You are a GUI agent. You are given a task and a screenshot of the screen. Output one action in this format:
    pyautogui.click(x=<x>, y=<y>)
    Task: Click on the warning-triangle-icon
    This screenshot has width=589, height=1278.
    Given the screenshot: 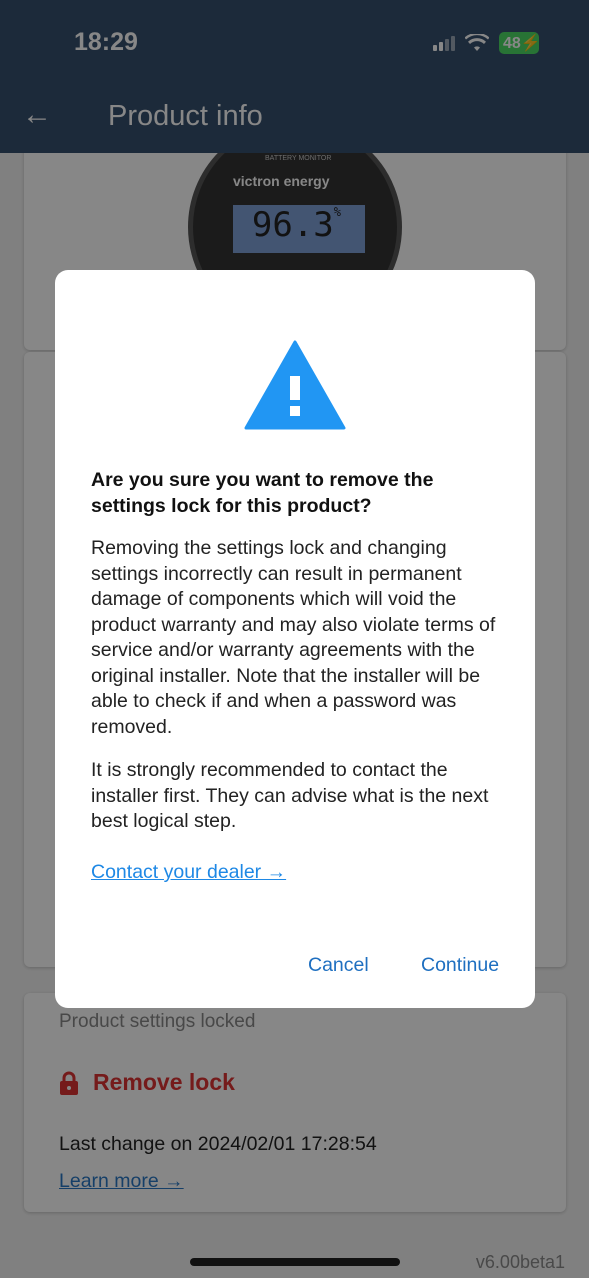 What is the action you would take?
    pyautogui.click(x=295, y=385)
    